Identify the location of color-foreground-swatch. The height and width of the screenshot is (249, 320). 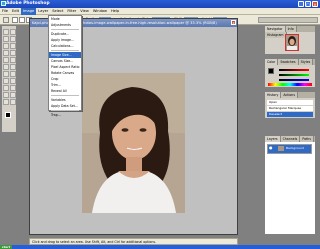
(271, 71).